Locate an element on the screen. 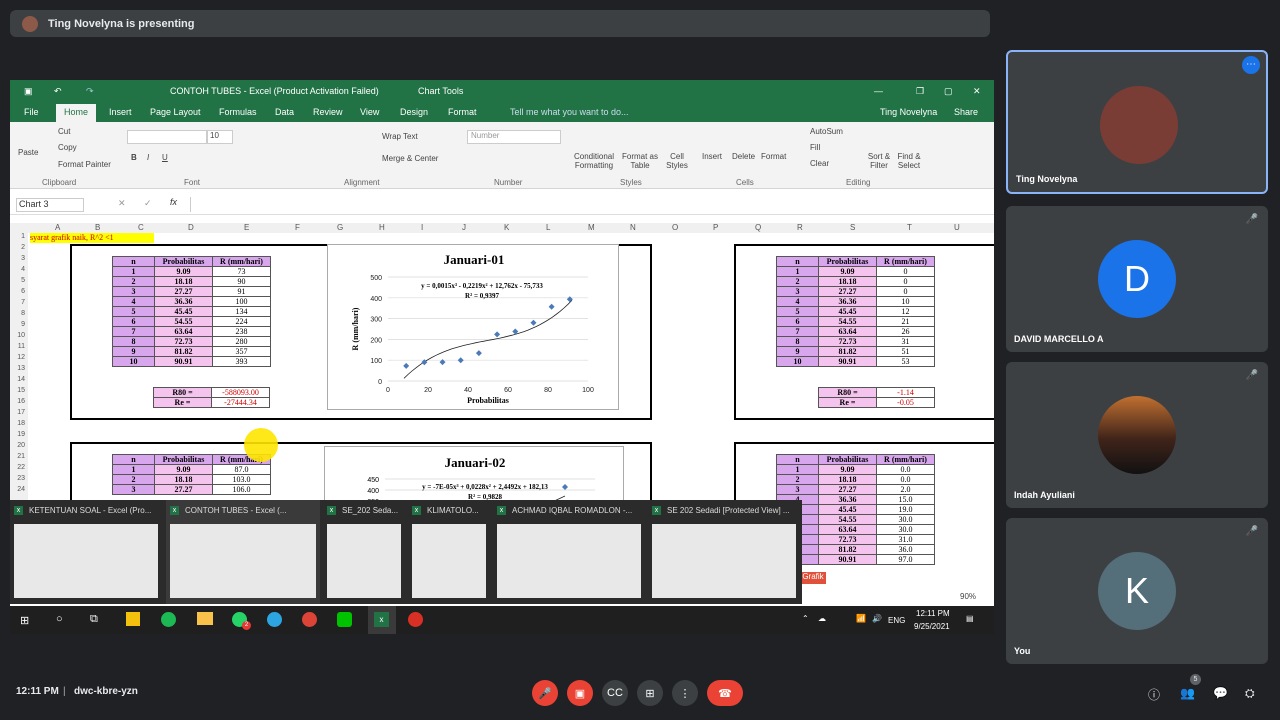  stats-table-2: R80 = -1.14 Re = -0.05 is located at coordinates (876, 397).